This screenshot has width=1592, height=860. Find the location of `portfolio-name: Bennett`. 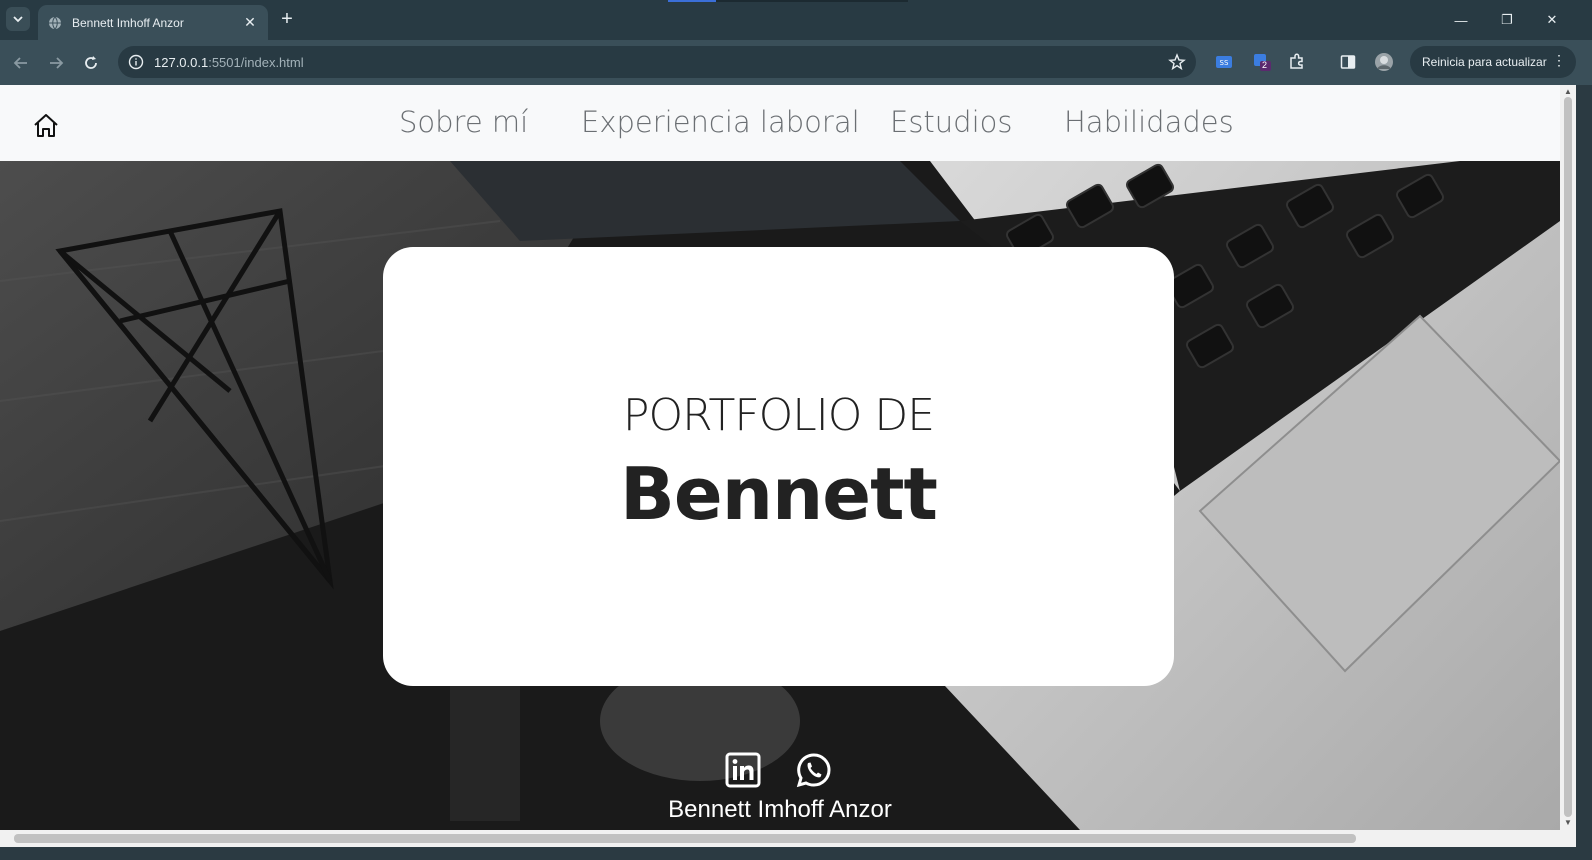

portfolio-name: Bennett is located at coordinates (779, 494).